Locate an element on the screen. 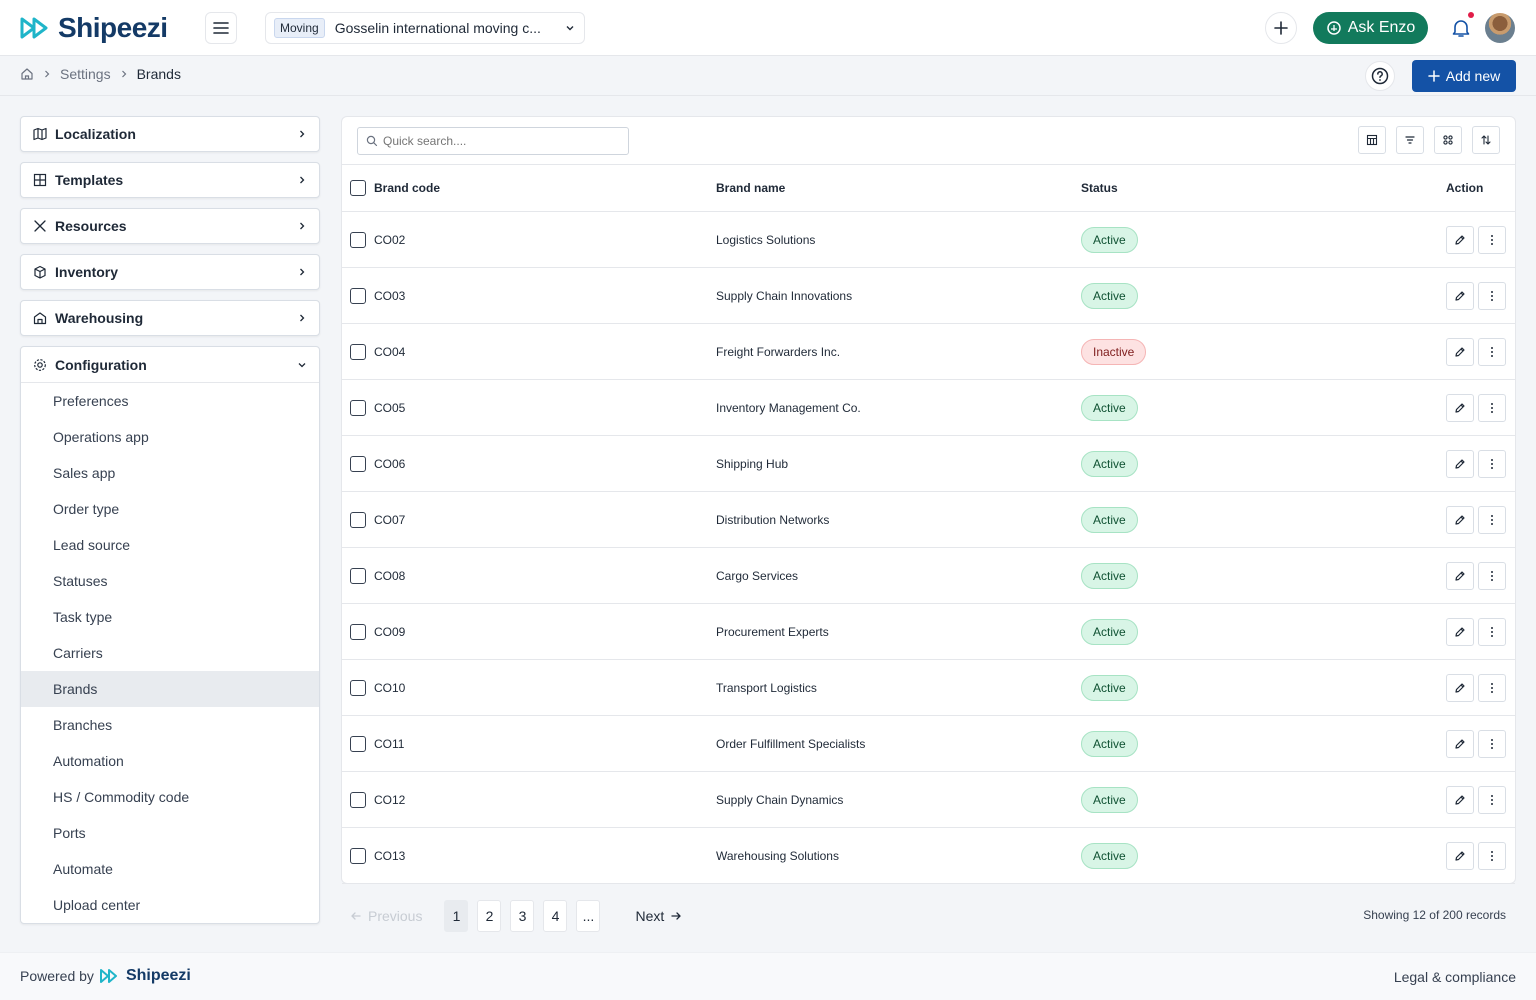  select-all-checkbox is located at coordinates (358, 188).